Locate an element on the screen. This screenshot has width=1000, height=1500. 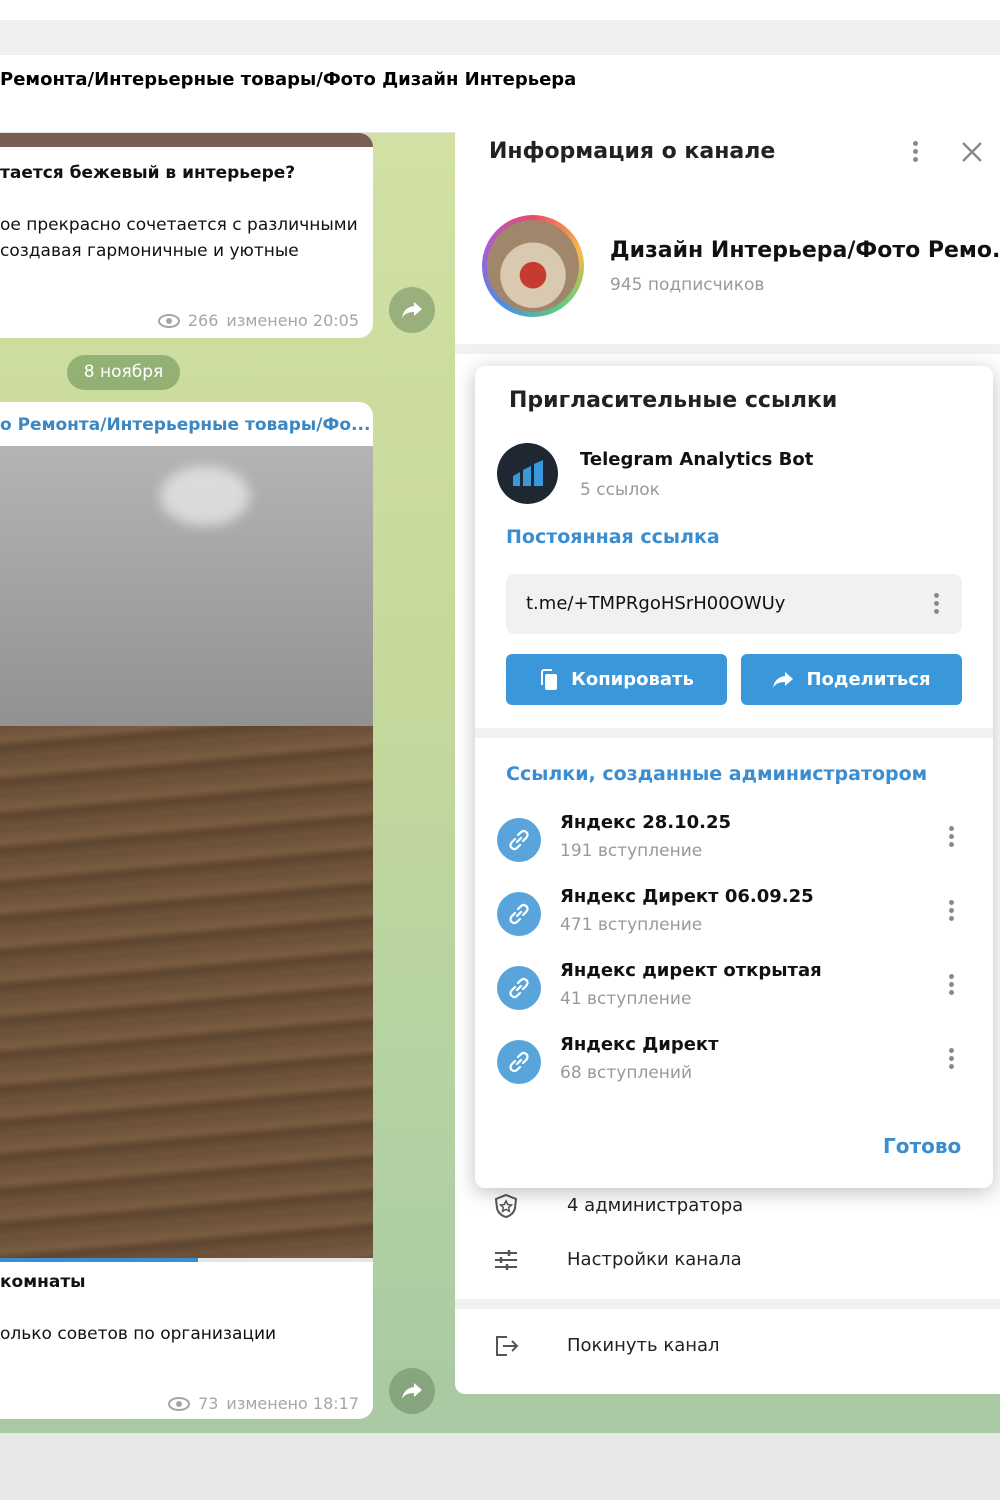
close-icon is located at coordinates (972, 152).